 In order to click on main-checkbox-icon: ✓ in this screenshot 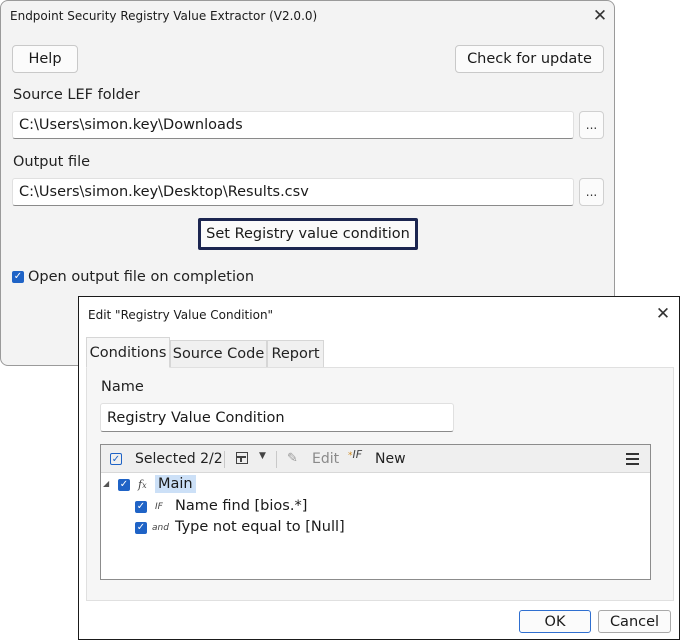, I will do `click(124, 485)`.